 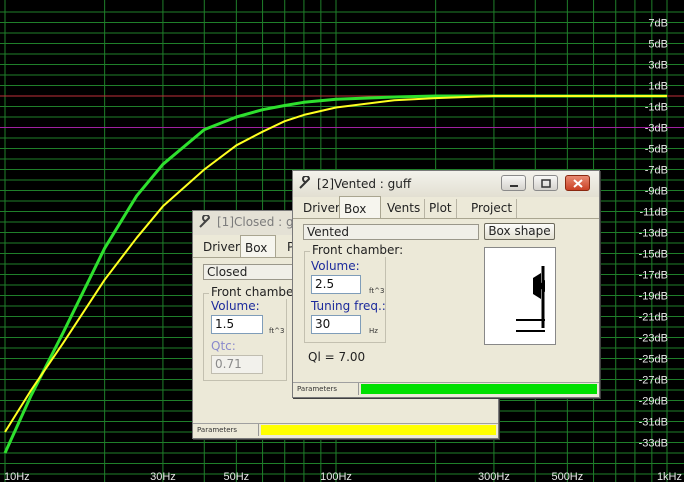 What do you see at coordinates (391, 232) in the screenshot?
I see `box-type-select: Vented` at bounding box center [391, 232].